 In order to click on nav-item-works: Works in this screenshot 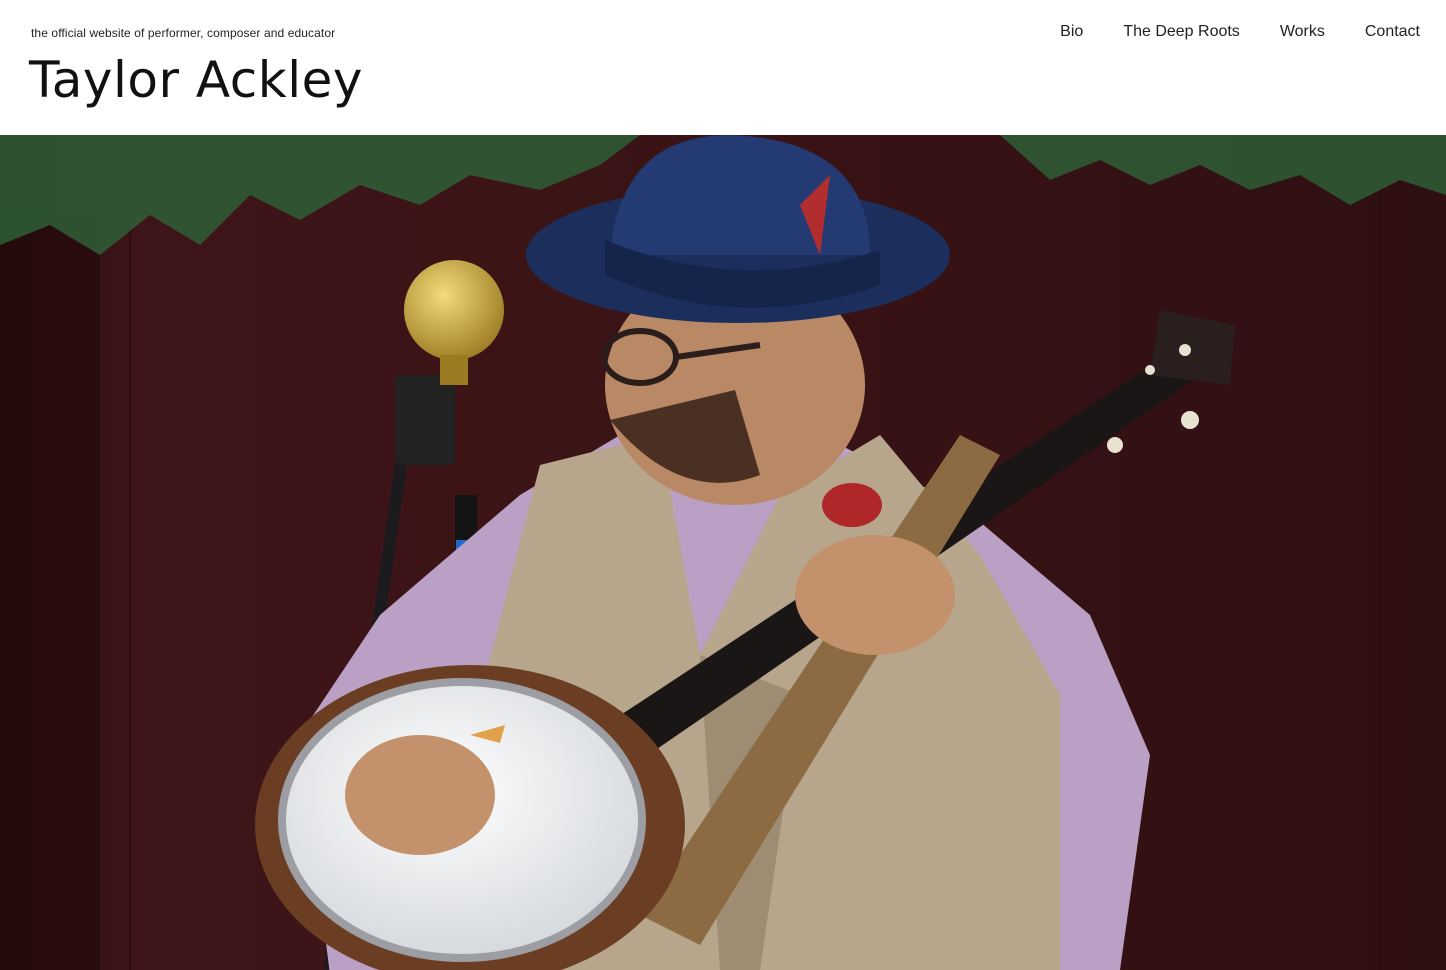, I will do `click(1302, 32)`.